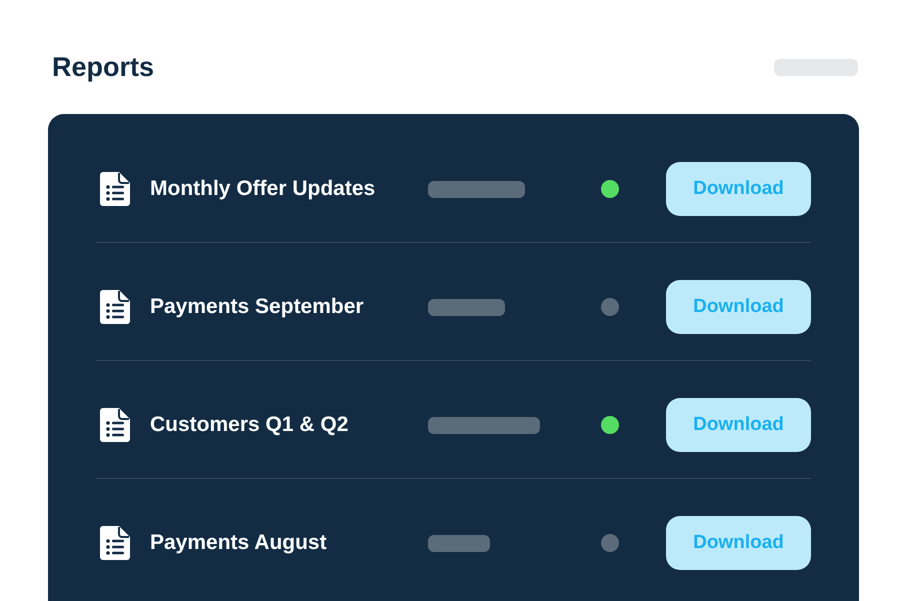  Describe the element at coordinates (103, 67) in the screenshot. I see `page-title: Reports` at that location.